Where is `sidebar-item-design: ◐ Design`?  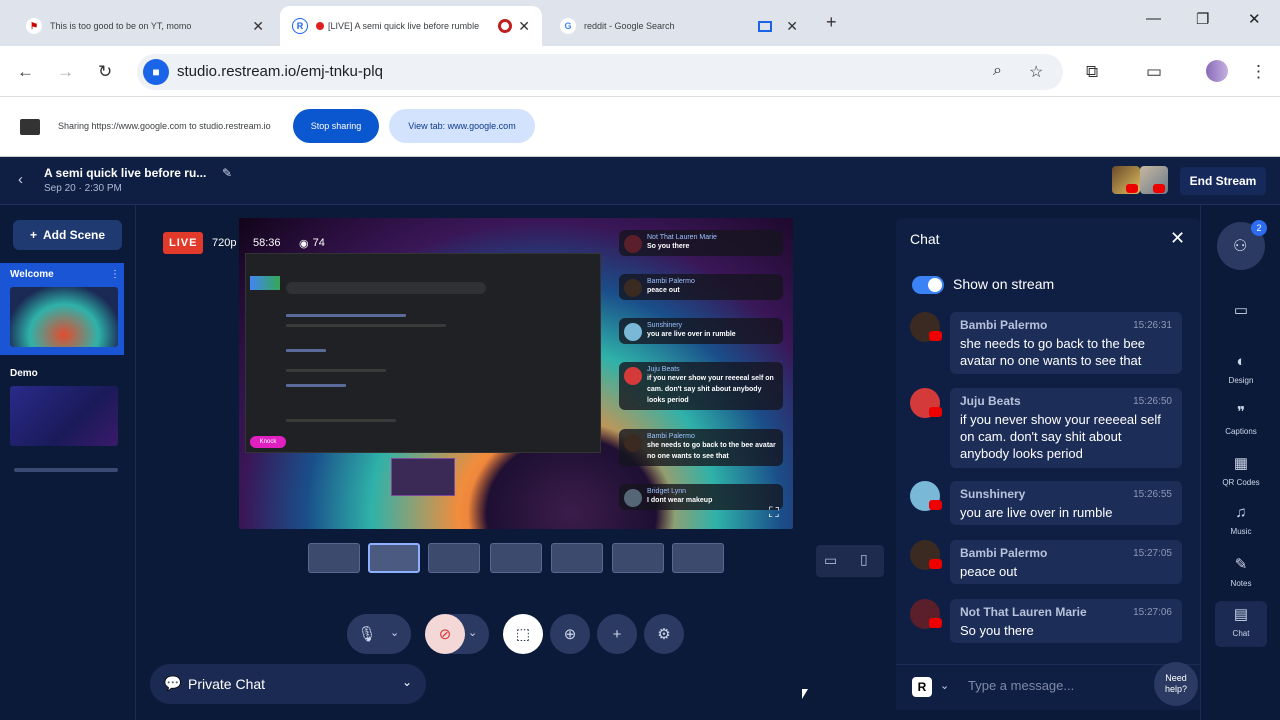
sidebar-item-design: ◐ Design is located at coordinates (1241, 372).